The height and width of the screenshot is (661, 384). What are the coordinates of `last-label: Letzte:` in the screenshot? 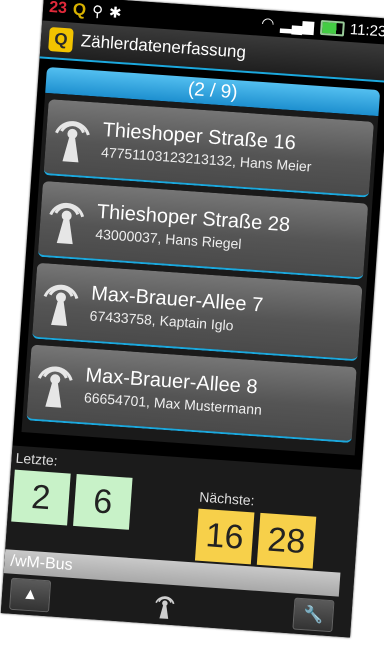 It's located at (37, 459).